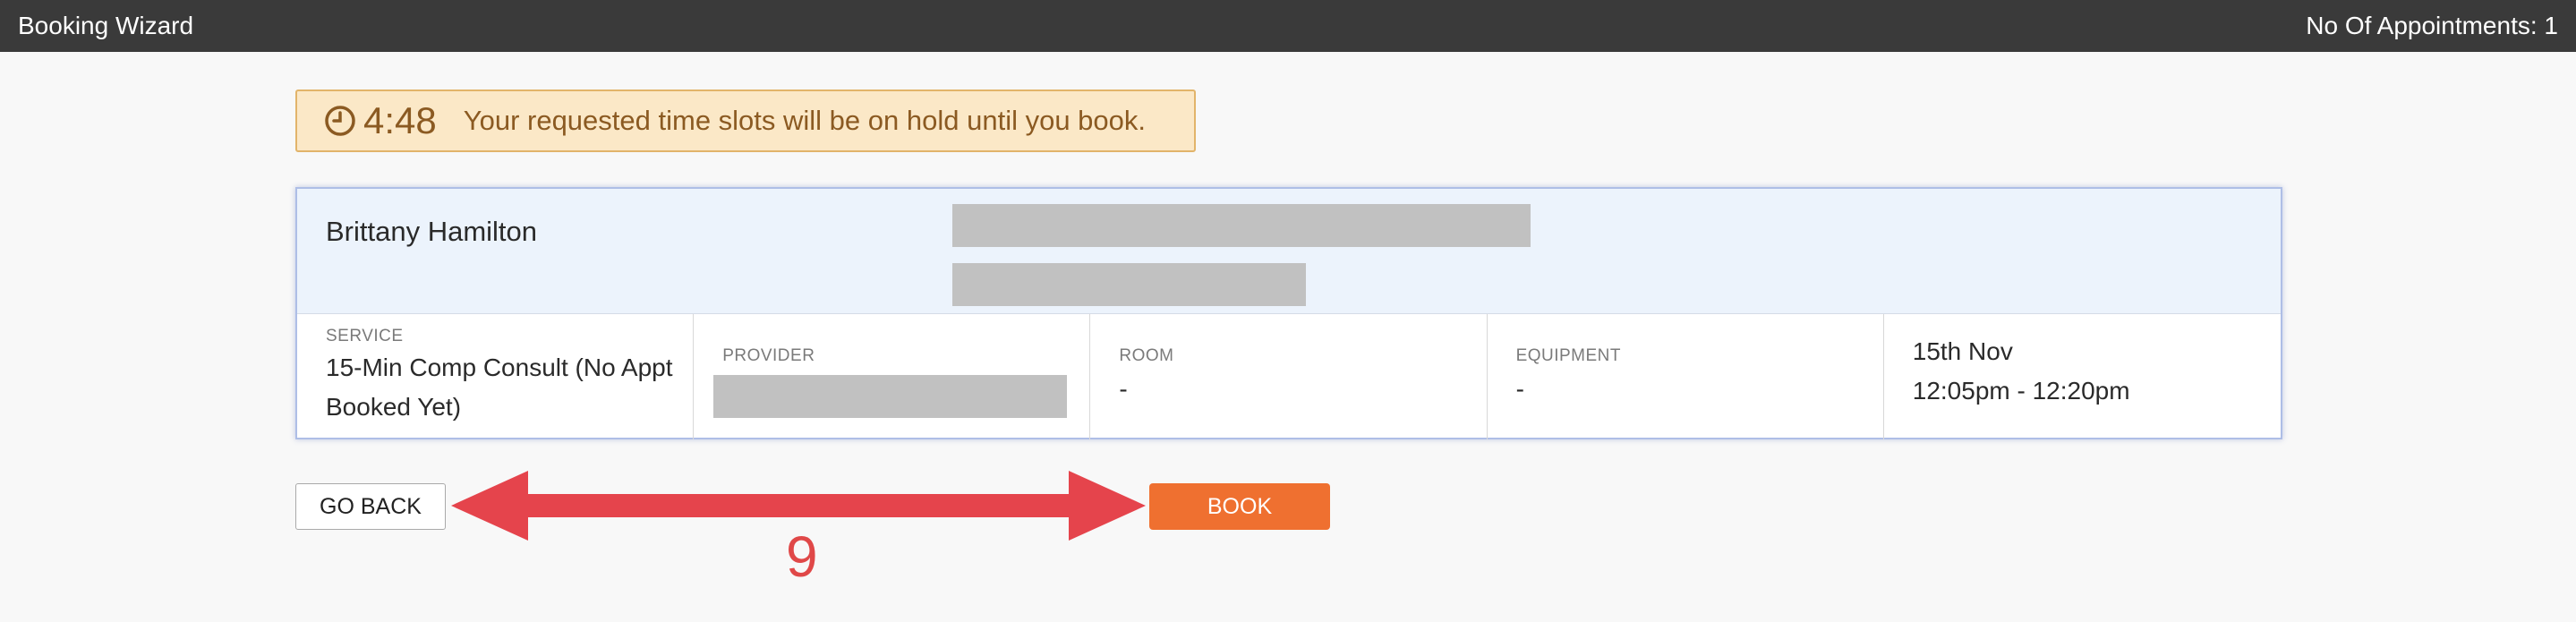 This screenshot has height=622, width=2576. Describe the element at coordinates (365, 336) in the screenshot. I see `service-label: SERVICE` at that location.